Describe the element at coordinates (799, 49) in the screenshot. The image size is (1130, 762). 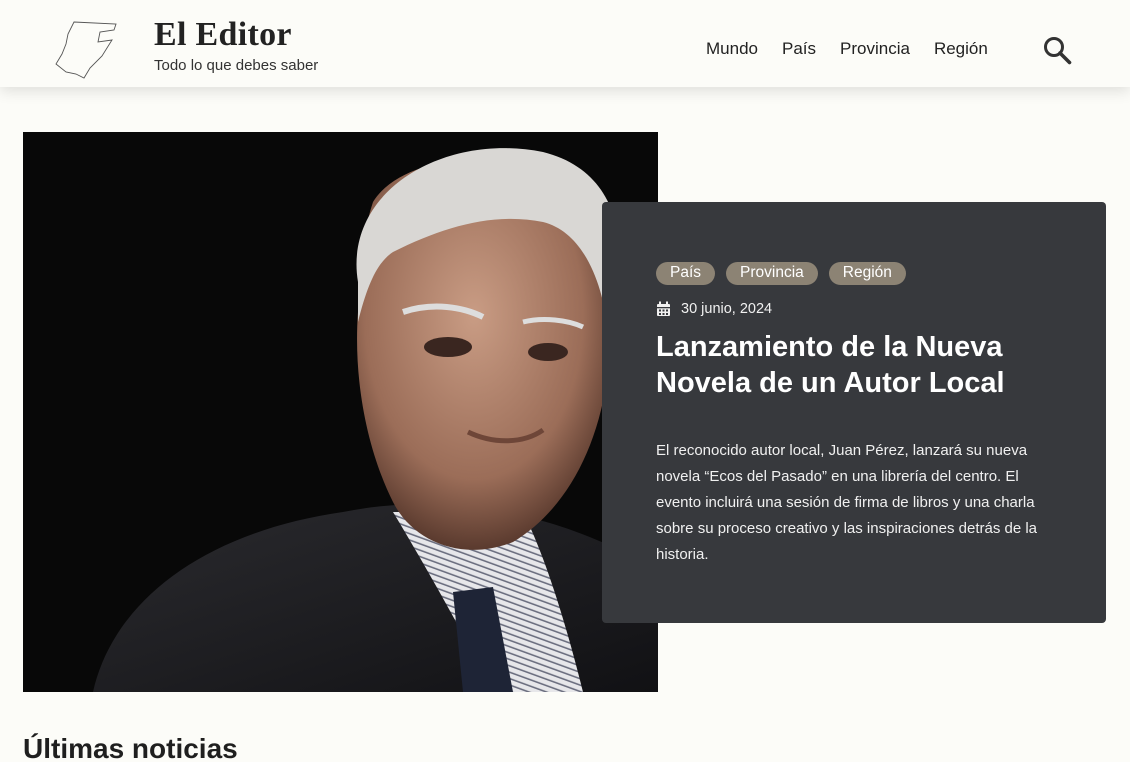
I see `nav-item-pais: País` at that location.